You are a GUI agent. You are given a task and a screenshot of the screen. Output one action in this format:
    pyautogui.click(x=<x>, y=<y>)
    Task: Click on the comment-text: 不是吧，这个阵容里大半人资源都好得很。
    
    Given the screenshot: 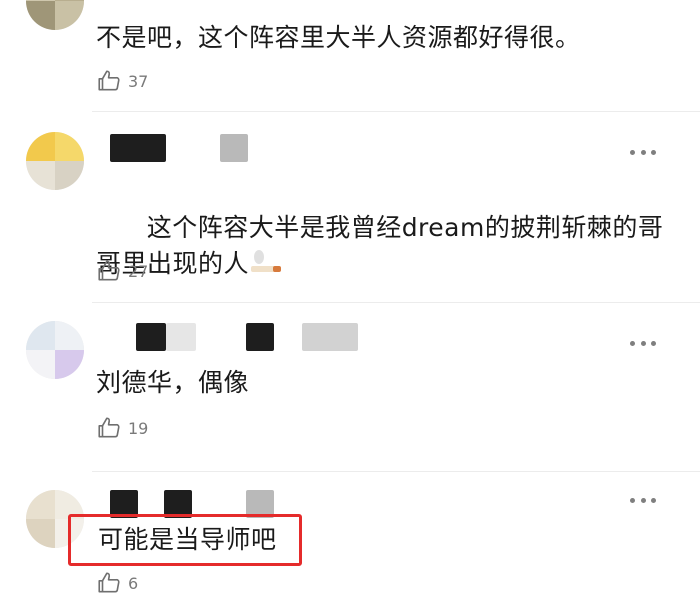 What is the action you would take?
    pyautogui.click(x=338, y=37)
    